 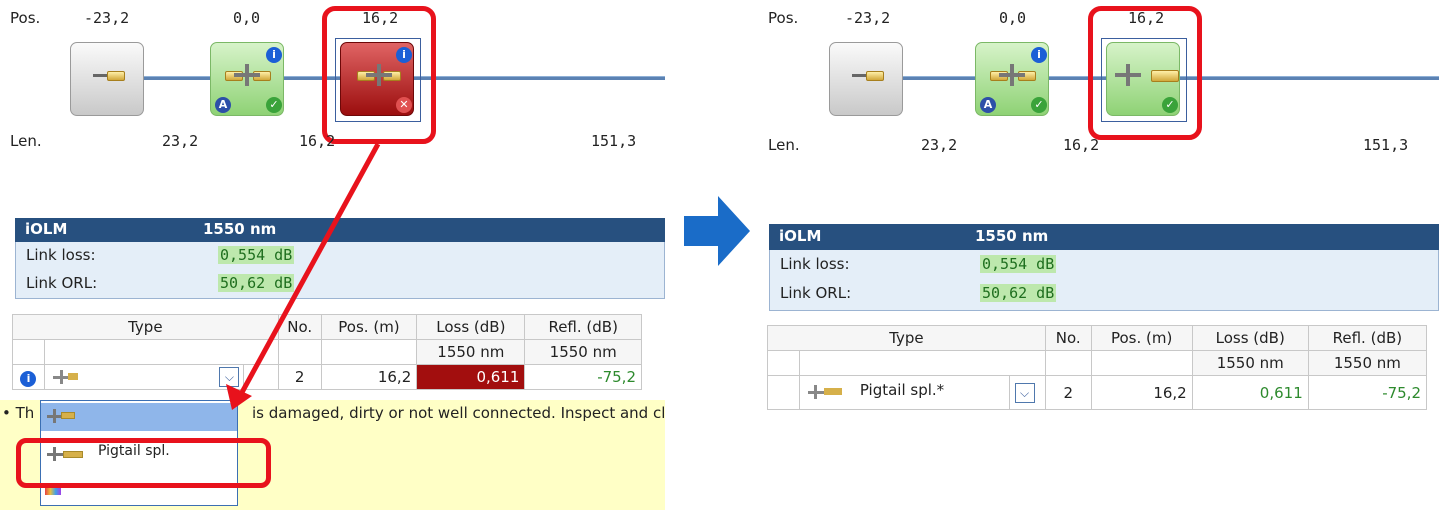 I want to click on link-orl-value: 50,62 dB, so click(x=1018, y=293).